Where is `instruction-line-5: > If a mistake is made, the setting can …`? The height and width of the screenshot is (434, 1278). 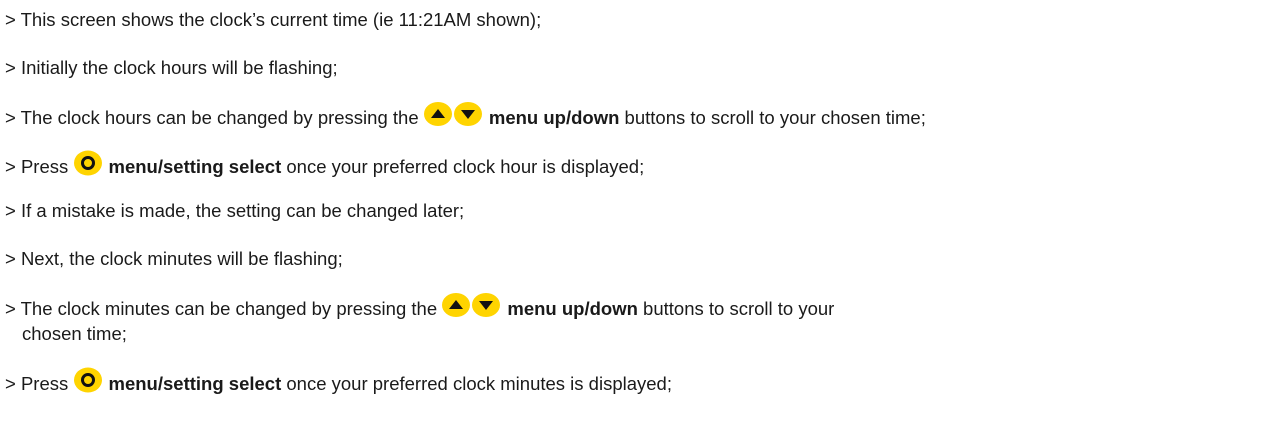 instruction-line-5: > If a mistake is made, the setting can … is located at coordinates (234, 211).